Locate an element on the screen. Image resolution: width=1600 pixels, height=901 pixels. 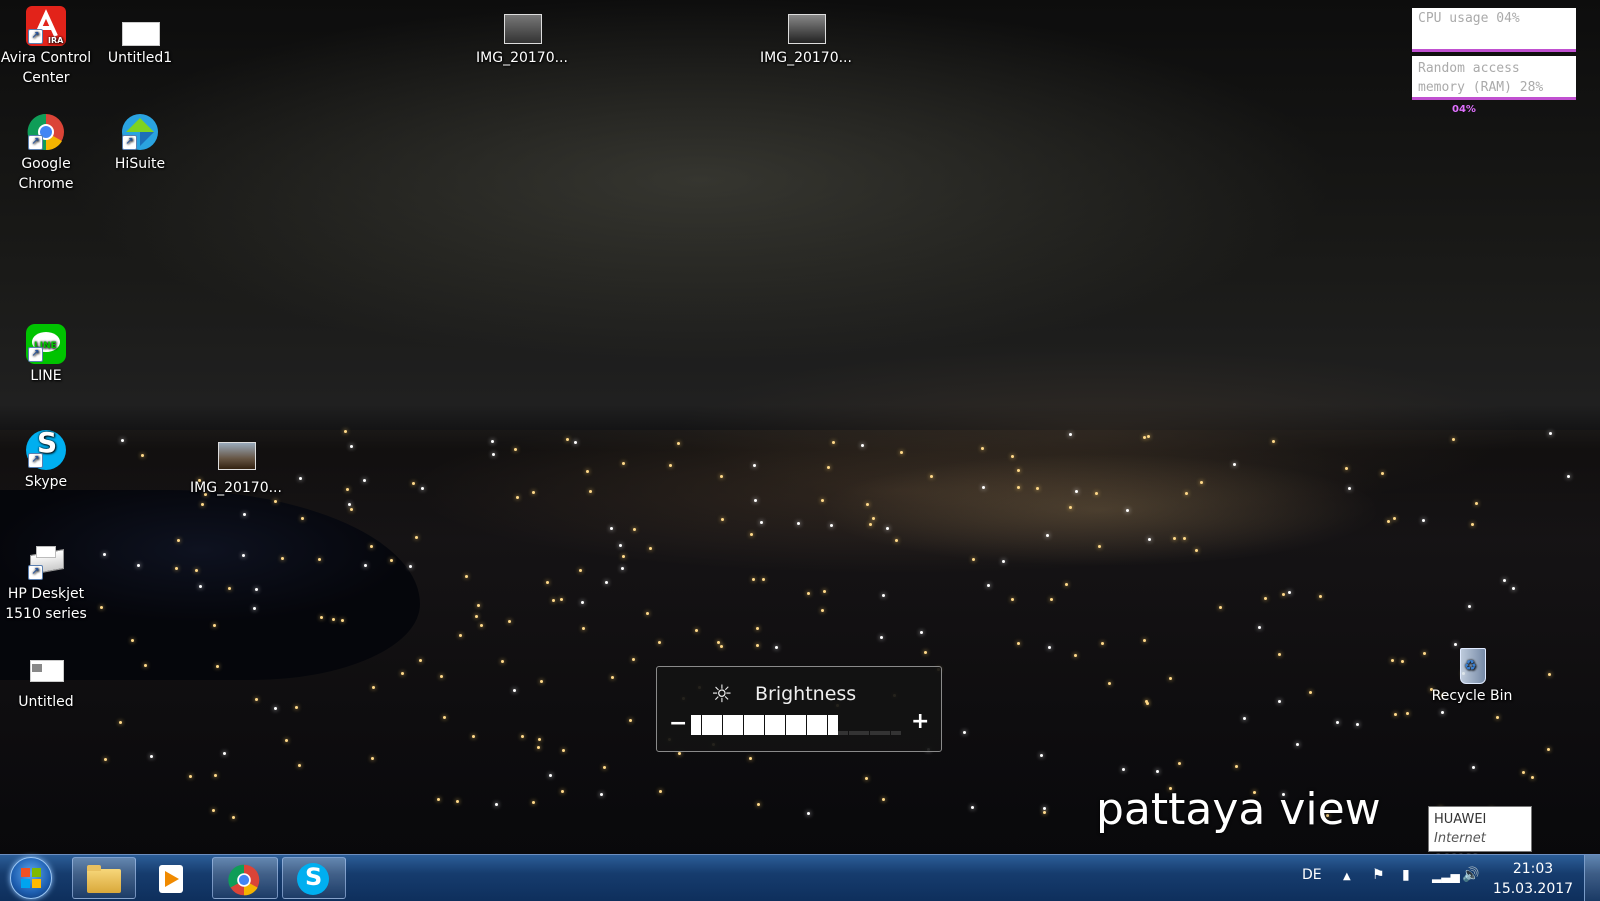
chrome-icon is located at coordinates (244, 879).